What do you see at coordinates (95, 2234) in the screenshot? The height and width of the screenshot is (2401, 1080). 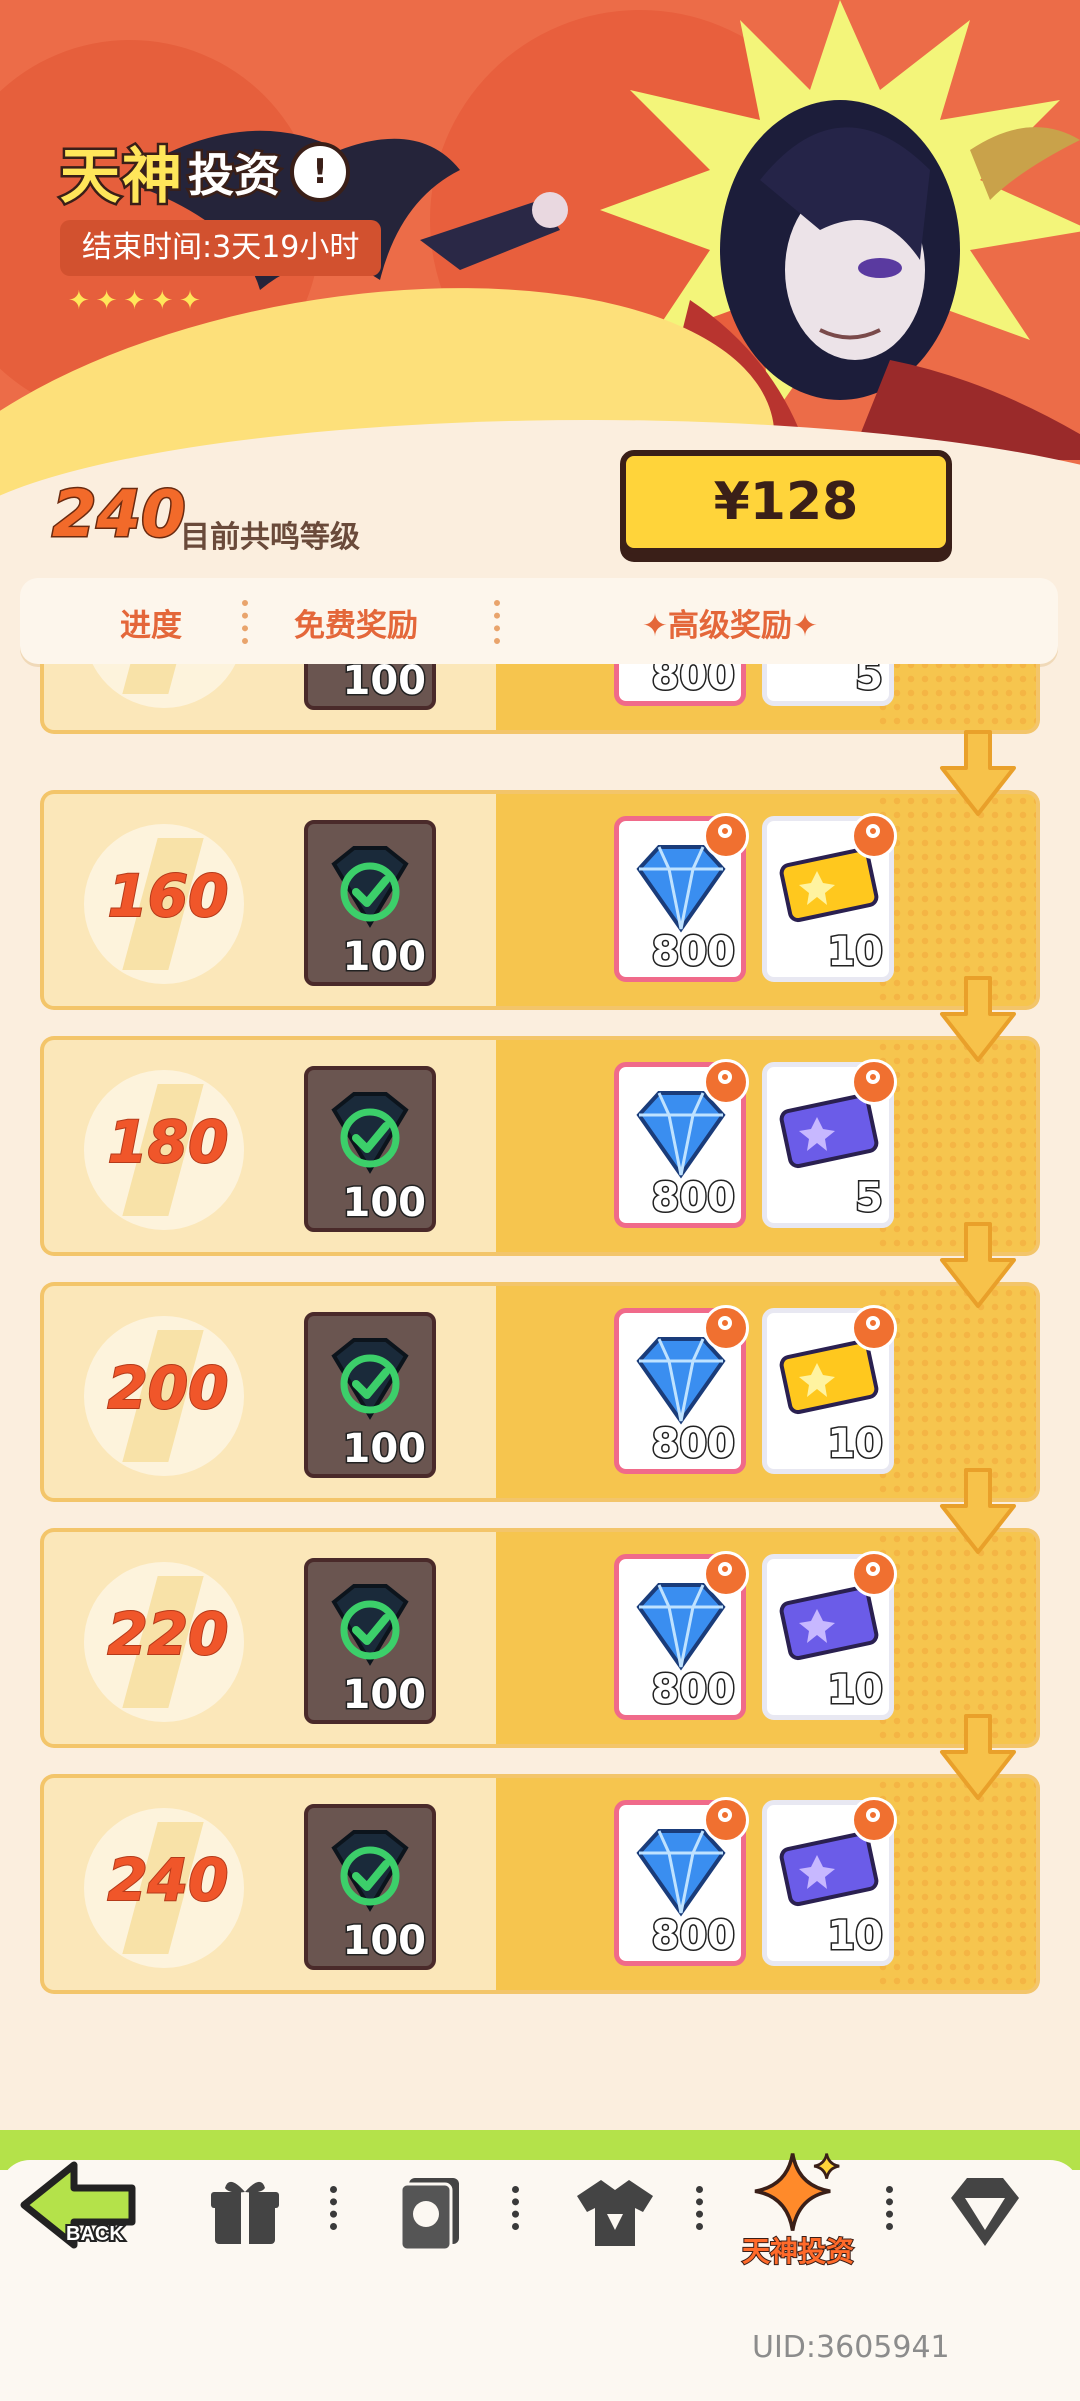 I see `back-label: BACK` at bounding box center [95, 2234].